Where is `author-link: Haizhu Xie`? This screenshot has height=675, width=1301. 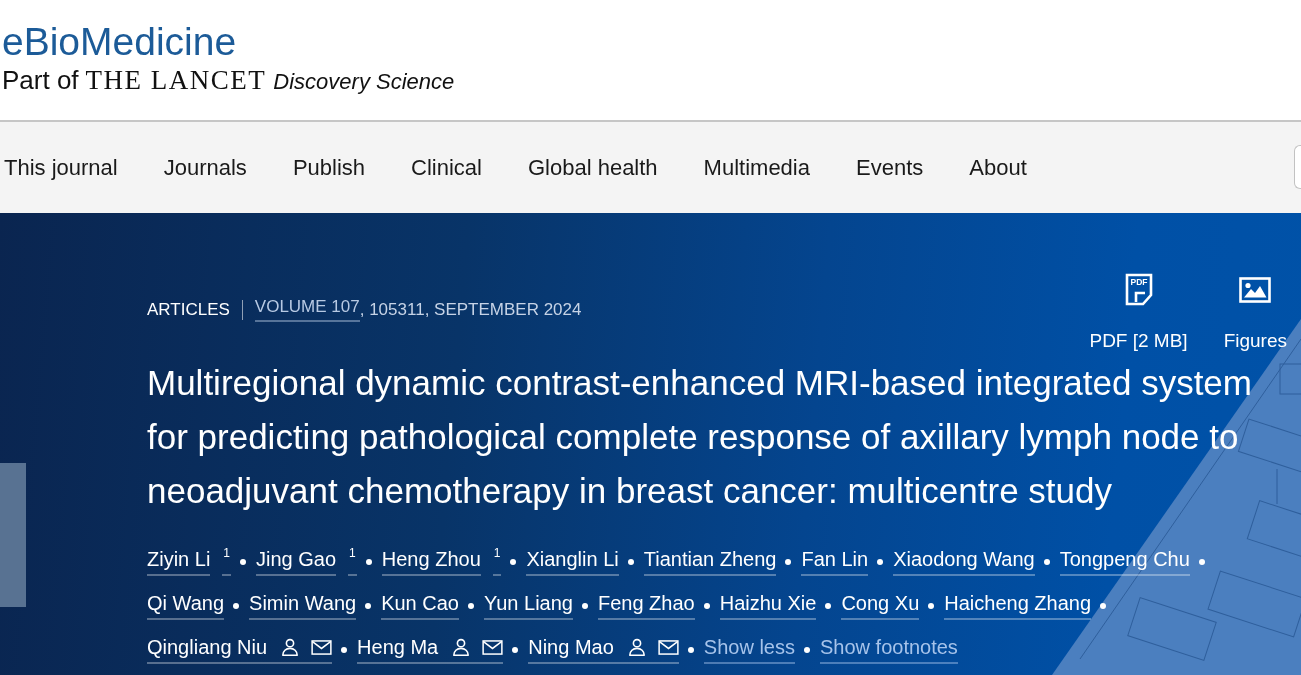
author-link: Haizhu Xie is located at coordinates (768, 605).